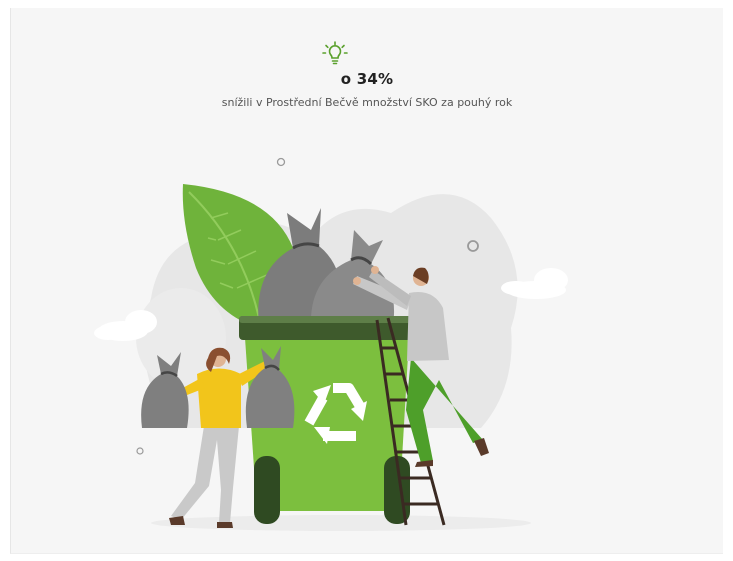 Image resolution: width=733 pixels, height=561 pixels. What do you see at coordinates (341, 523) in the screenshot?
I see `floor-shadow` at bounding box center [341, 523].